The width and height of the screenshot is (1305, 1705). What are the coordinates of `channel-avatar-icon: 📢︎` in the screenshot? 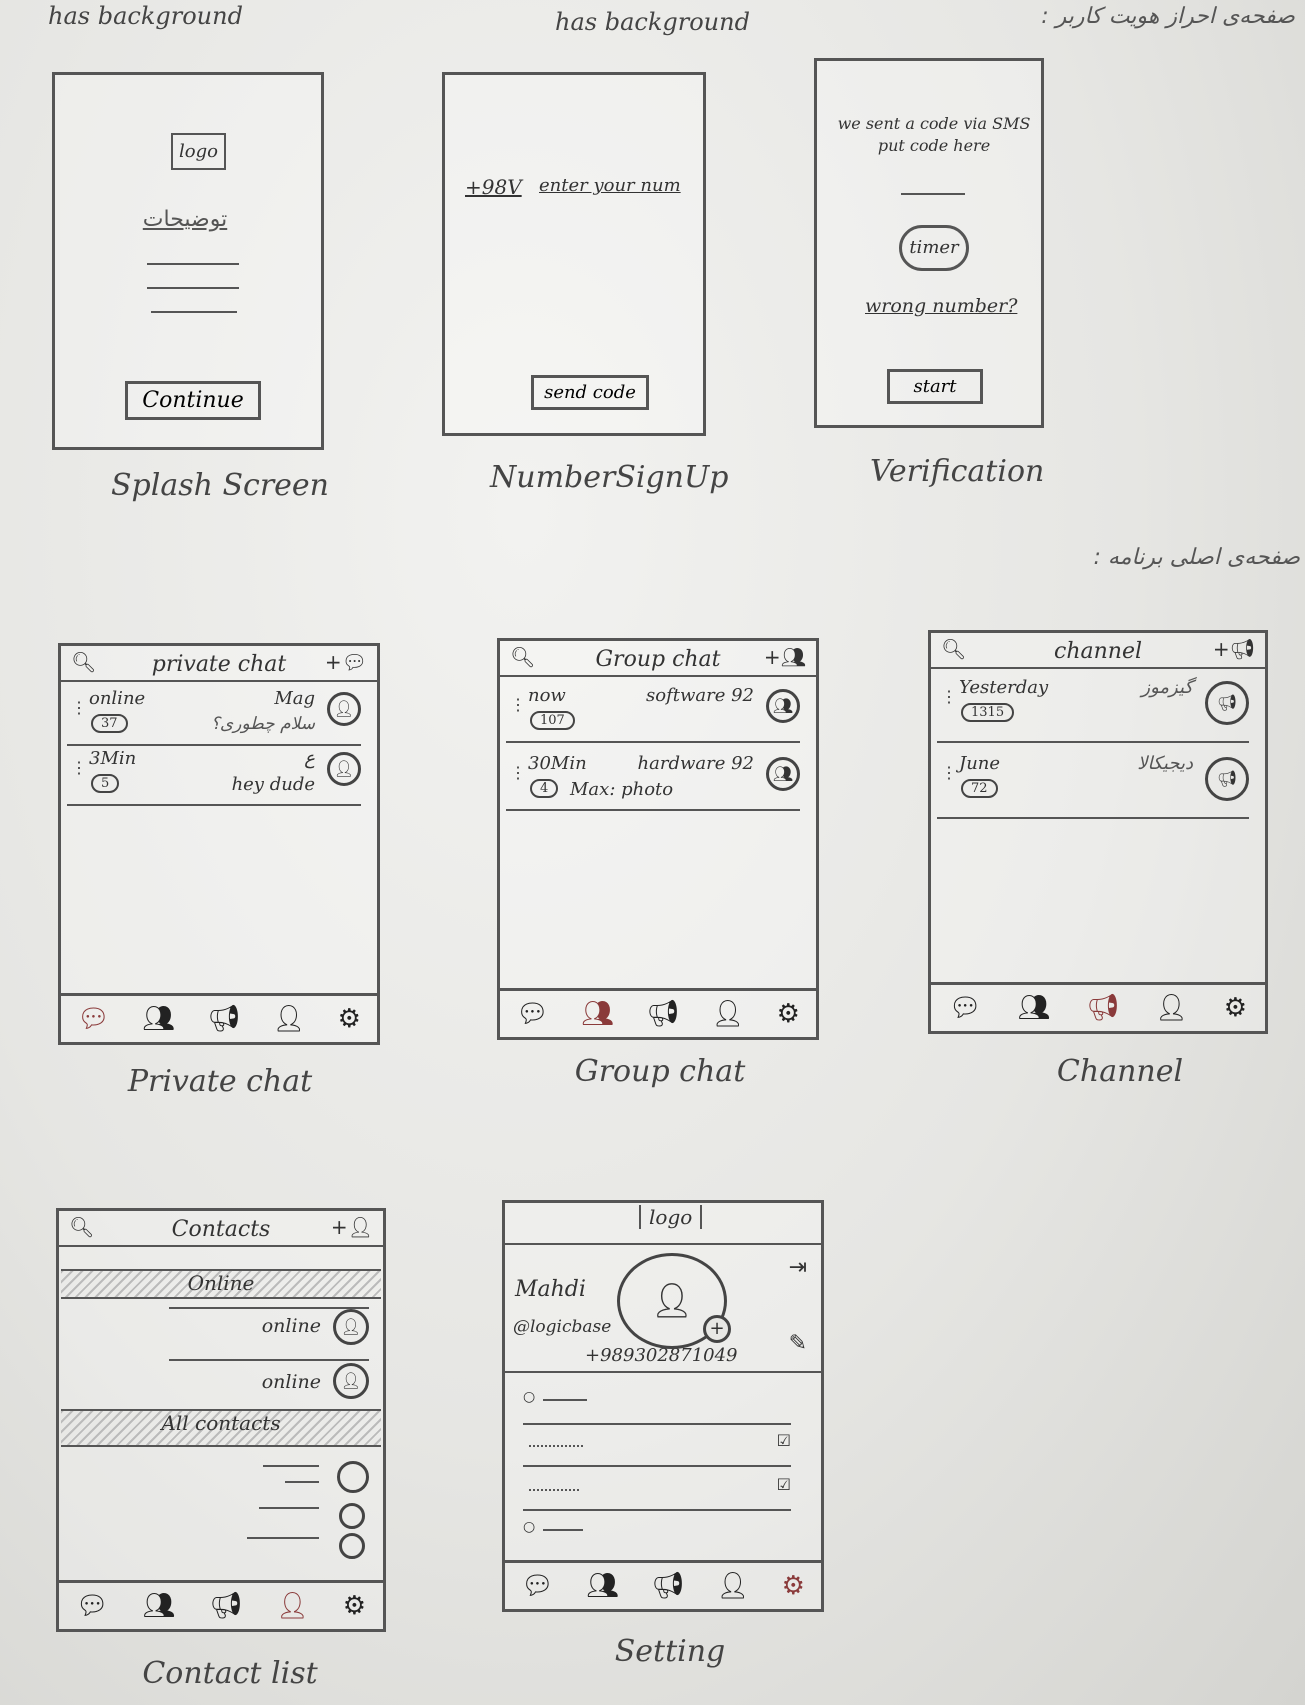 It's located at (1227, 779).